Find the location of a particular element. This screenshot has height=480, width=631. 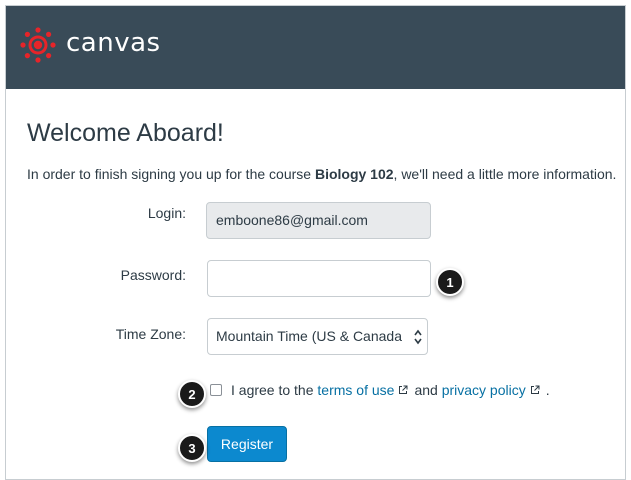

timezone-selected-value: Mountain Time (US & Canada) (-07:00) is located at coordinates (309, 336).